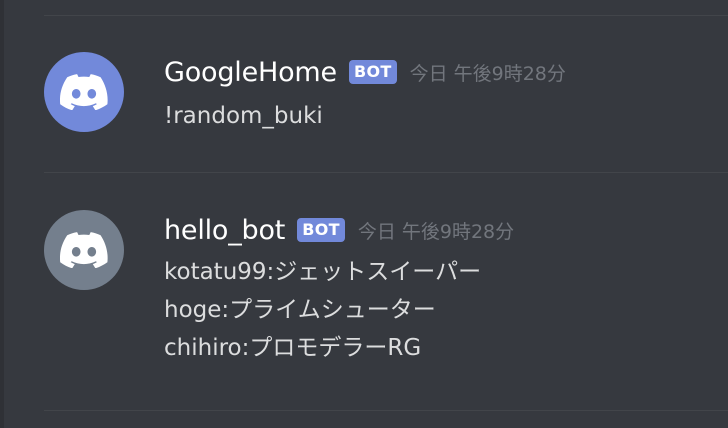 The height and width of the screenshot is (428, 728). What do you see at coordinates (250, 72) in the screenshot?
I see `username: GoogleHome` at bounding box center [250, 72].